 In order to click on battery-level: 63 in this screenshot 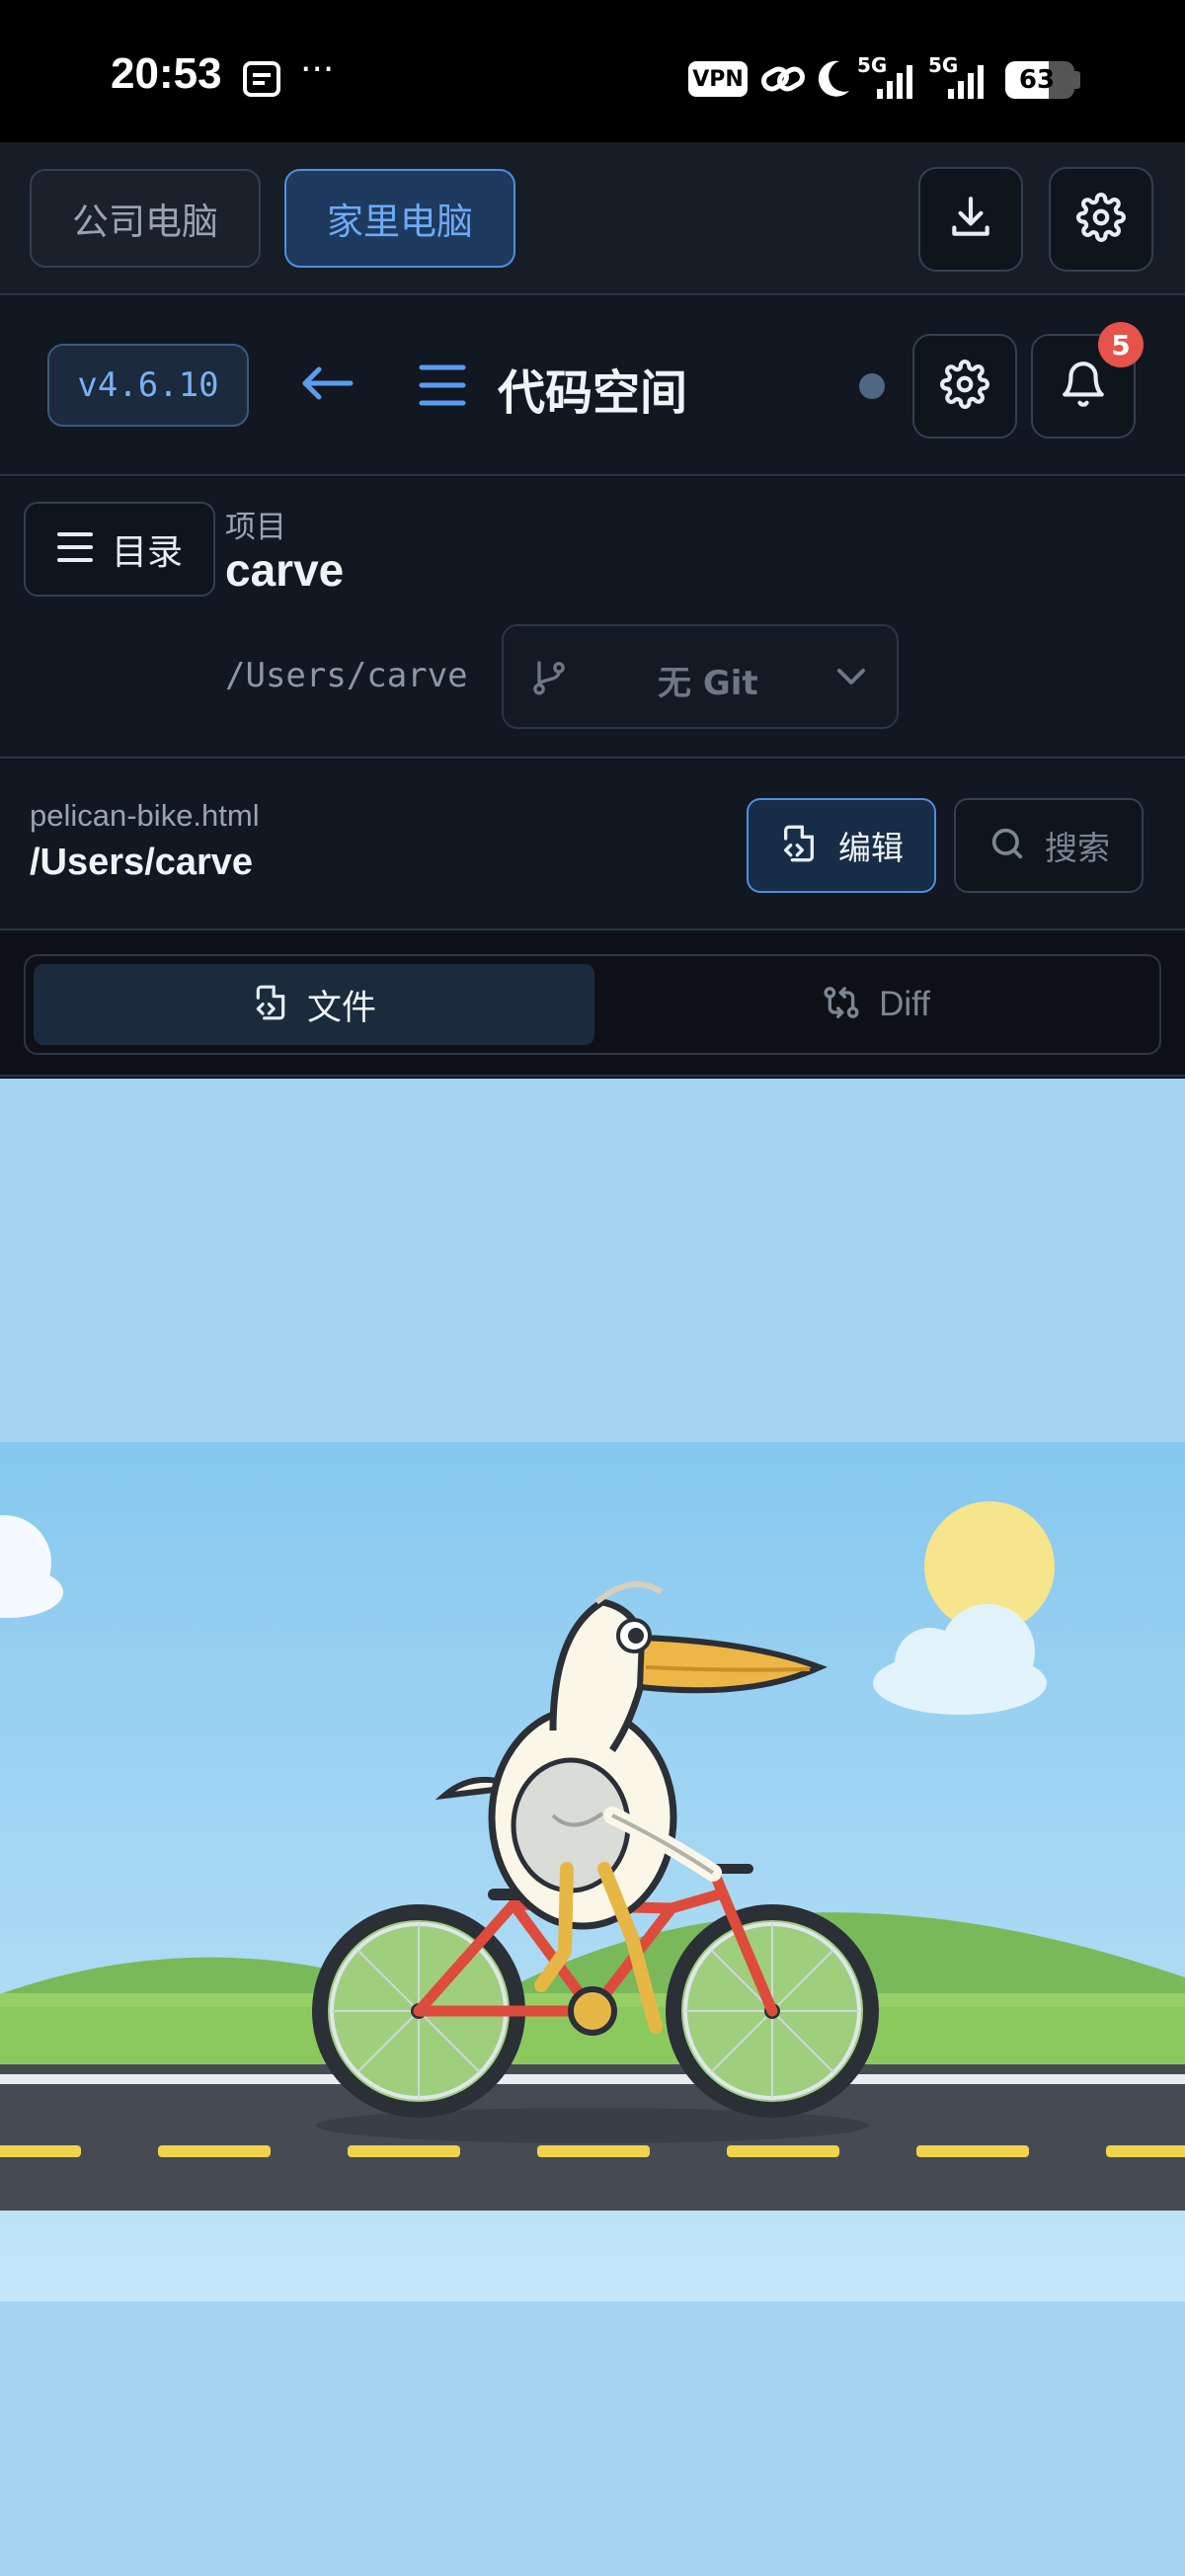, I will do `click(1037, 80)`.